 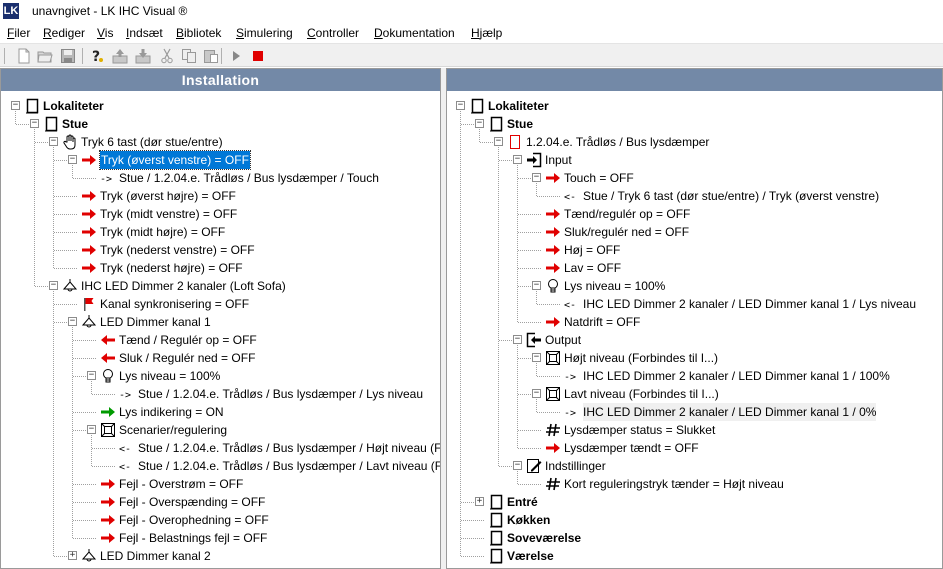 I want to click on tree-row: Tænd / Regulér op = OFF, so click(x=220, y=340).